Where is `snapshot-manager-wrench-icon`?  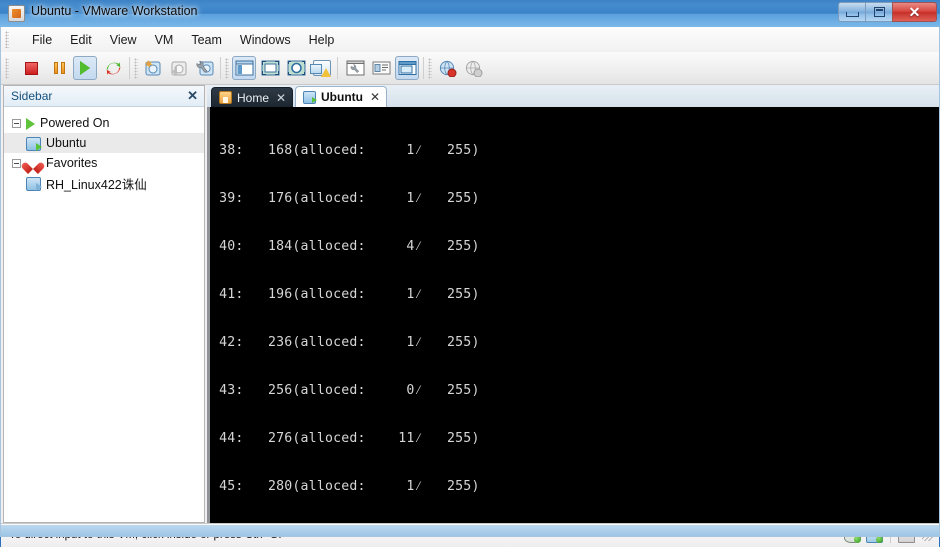 snapshot-manager-wrench-icon is located at coordinates (205, 68).